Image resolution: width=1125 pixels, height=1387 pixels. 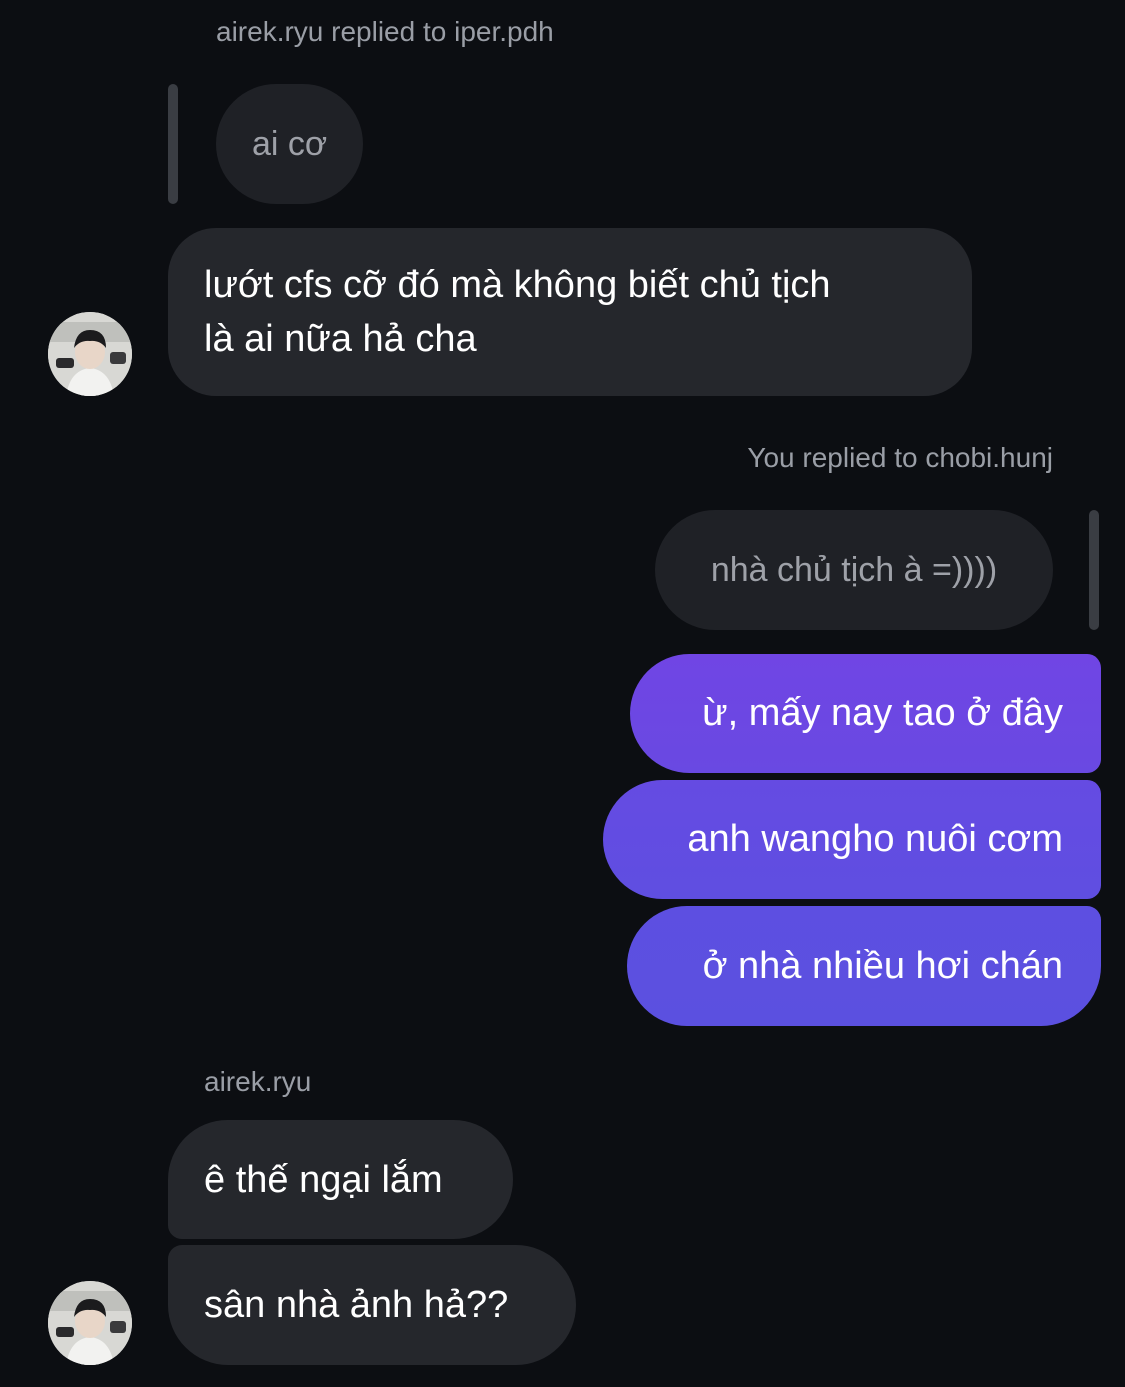 I want to click on incoming-message: ê thế ngại lắm, so click(x=340, y=1179).